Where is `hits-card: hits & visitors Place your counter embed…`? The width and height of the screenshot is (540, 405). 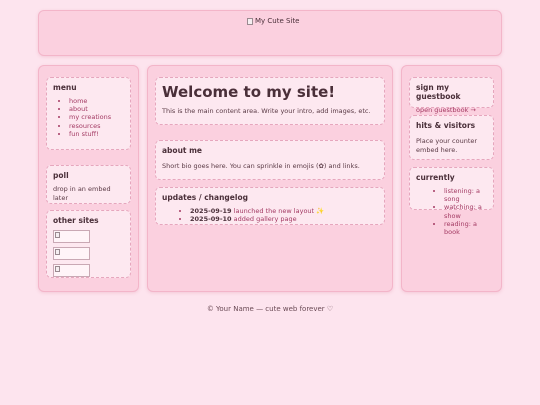
hits-card: hits & visitors Place your counter embed… is located at coordinates (451, 137).